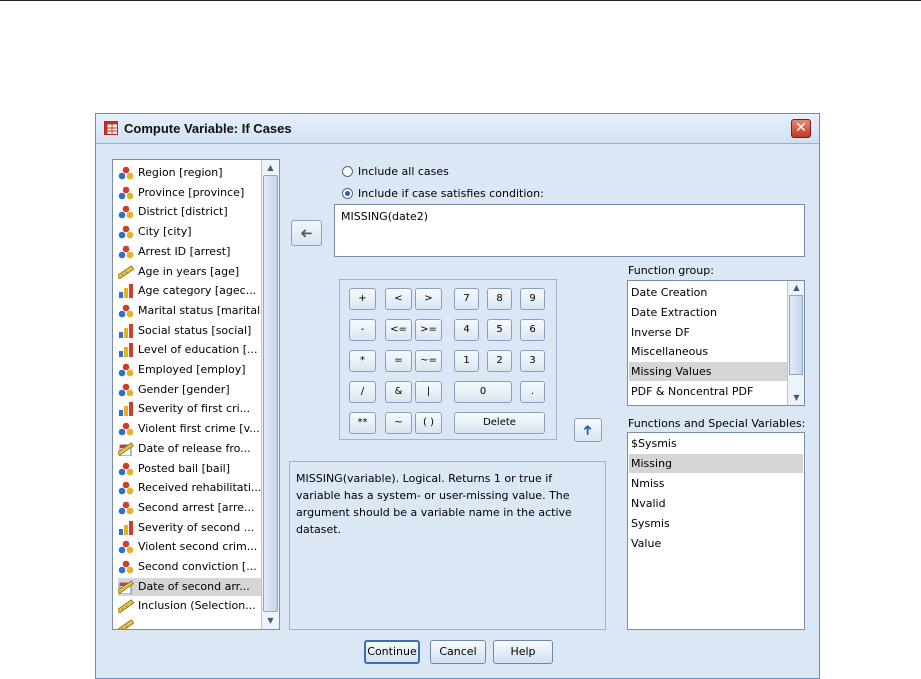  I want to click on function-group-item: PDF & Noncentral PDF, so click(709, 391).